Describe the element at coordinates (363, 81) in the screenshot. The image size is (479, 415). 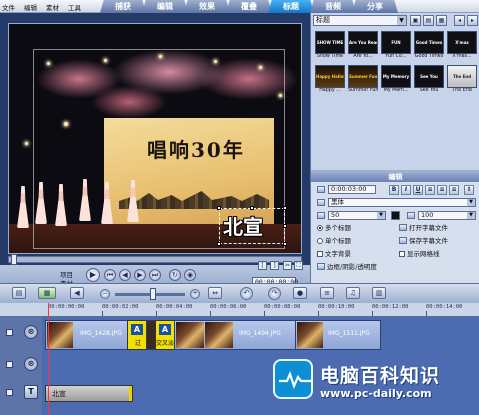
I see `title-preset: Summer Fun Summer Fun` at that location.